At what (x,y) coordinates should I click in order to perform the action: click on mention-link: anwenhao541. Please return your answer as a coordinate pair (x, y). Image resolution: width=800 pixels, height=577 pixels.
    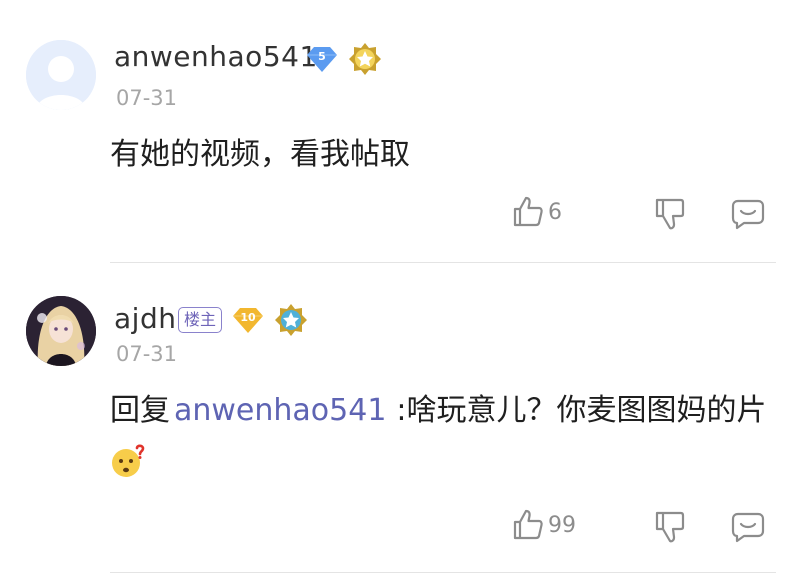
    Looking at the image, I should click on (280, 410).